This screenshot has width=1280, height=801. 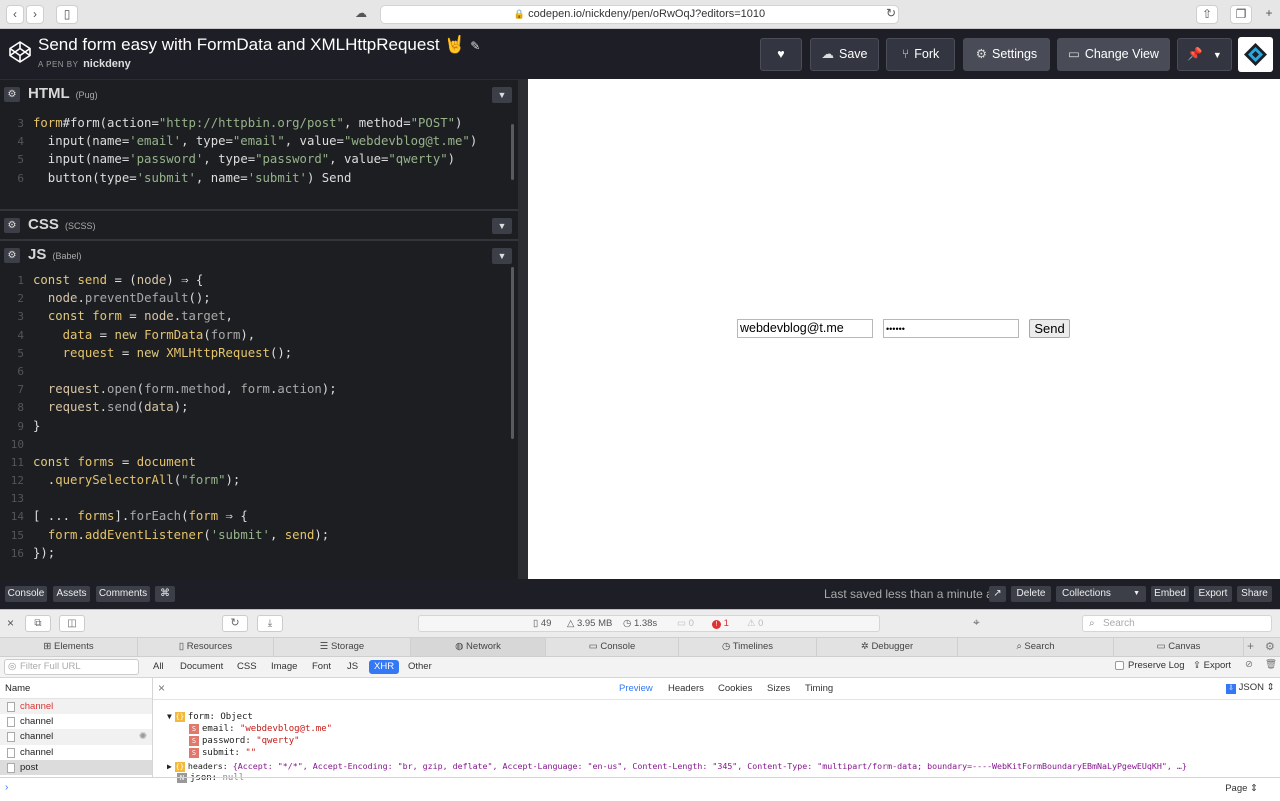 What do you see at coordinates (1113, 54) in the screenshot?
I see `change-view-button: ▭ Change View` at bounding box center [1113, 54].